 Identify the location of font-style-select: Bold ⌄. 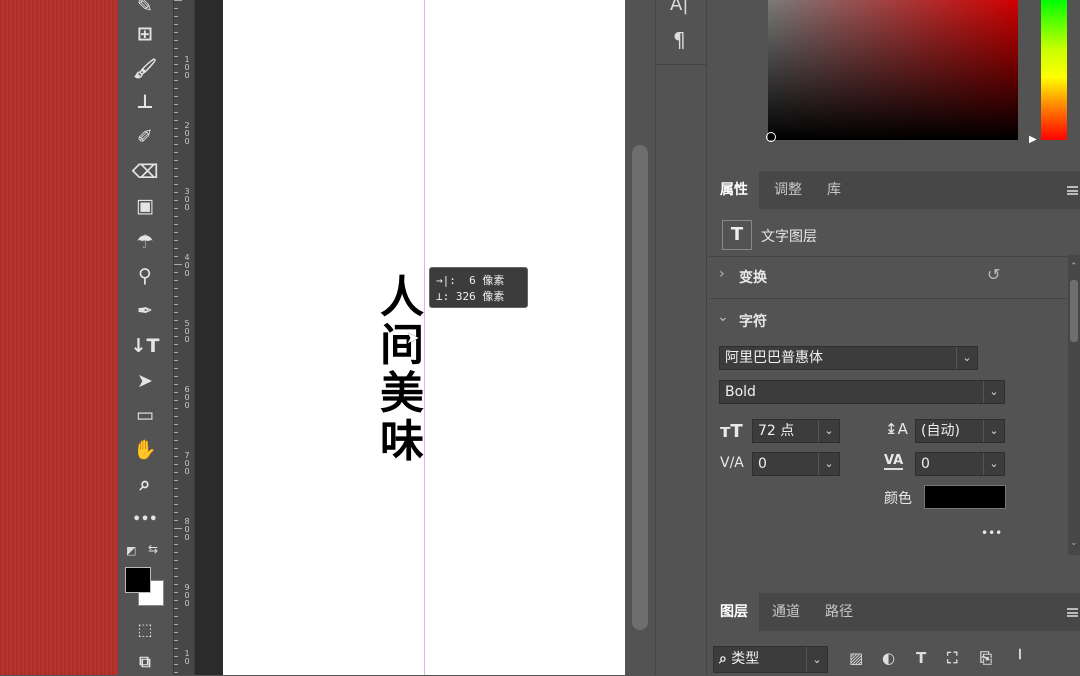
(862, 392).